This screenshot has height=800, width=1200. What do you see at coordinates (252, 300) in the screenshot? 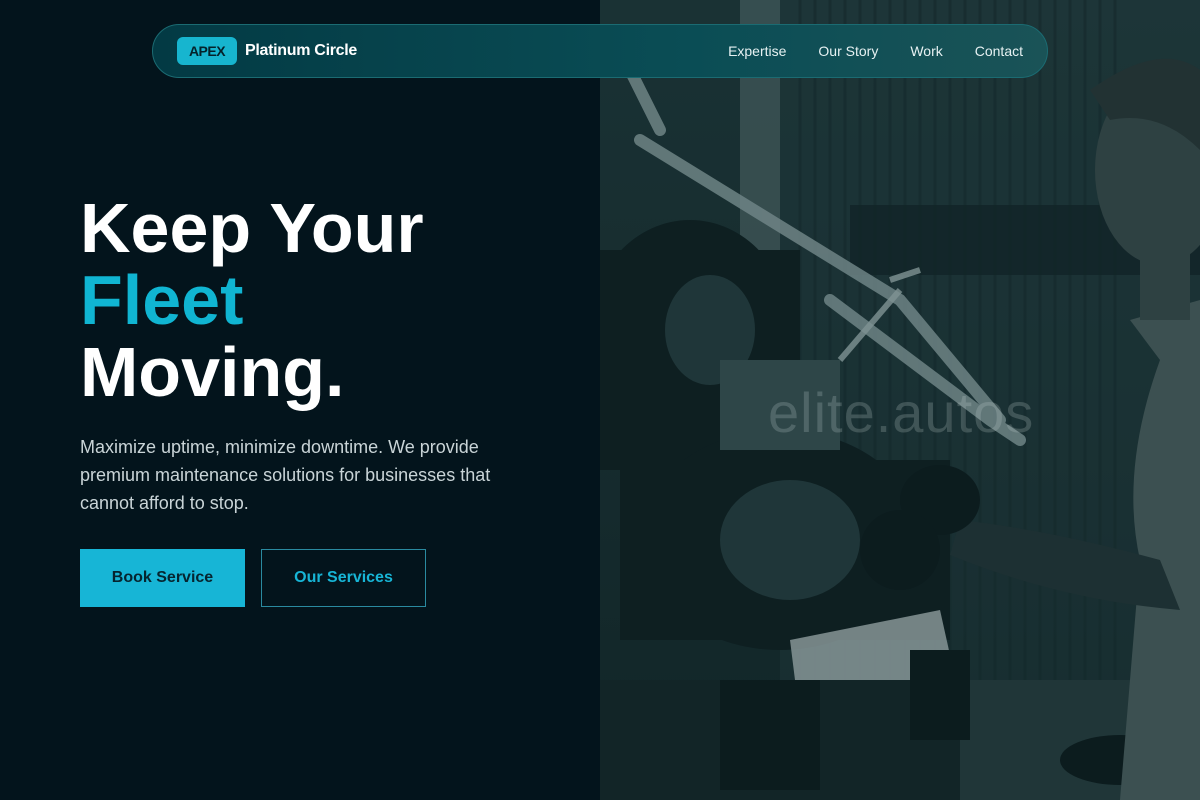
I see `hero-title: Keep Your Fleet Moving.` at bounding box center [252, 300].